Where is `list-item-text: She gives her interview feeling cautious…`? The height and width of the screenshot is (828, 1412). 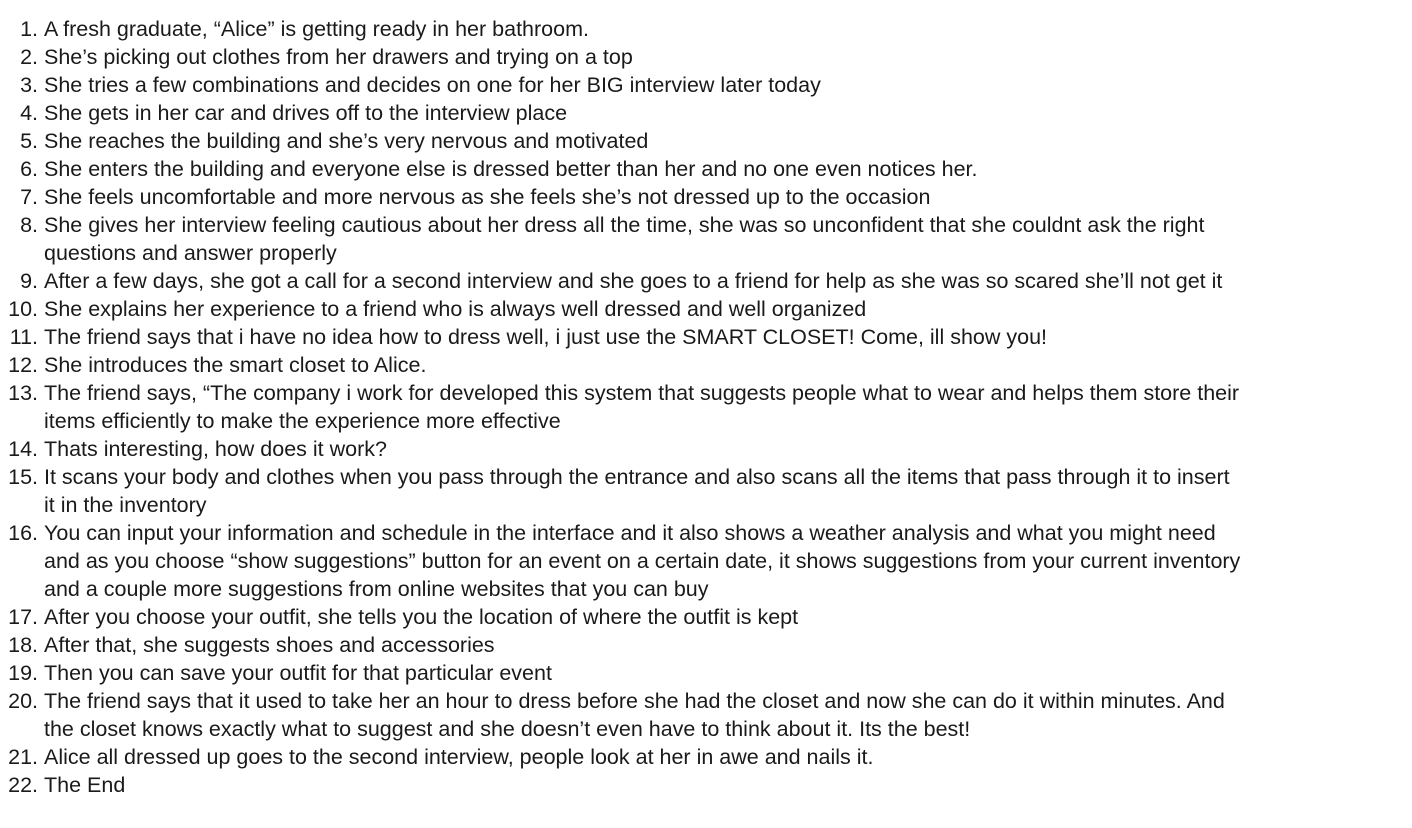 list-item-text: She gives her interview feeling cautious… is located at coordinates (721, 239).